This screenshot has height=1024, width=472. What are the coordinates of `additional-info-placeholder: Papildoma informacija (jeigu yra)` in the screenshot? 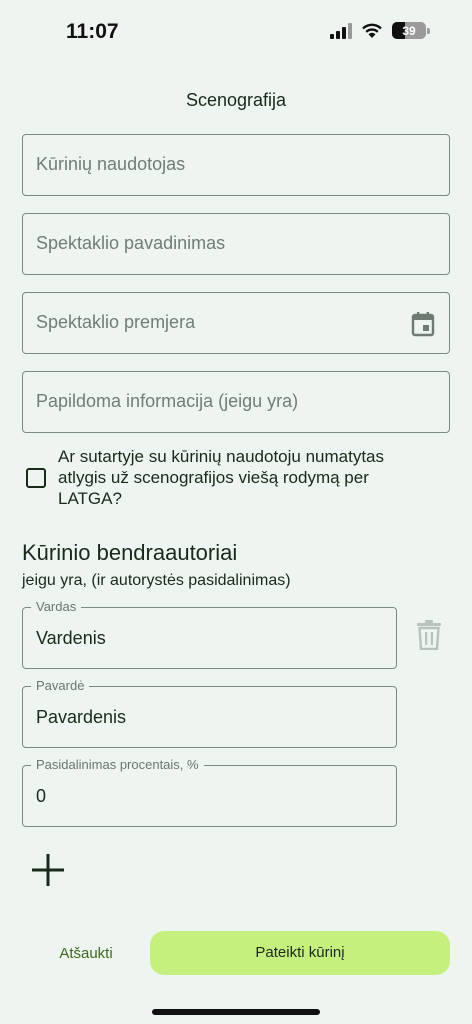 It's located at (167, 401).